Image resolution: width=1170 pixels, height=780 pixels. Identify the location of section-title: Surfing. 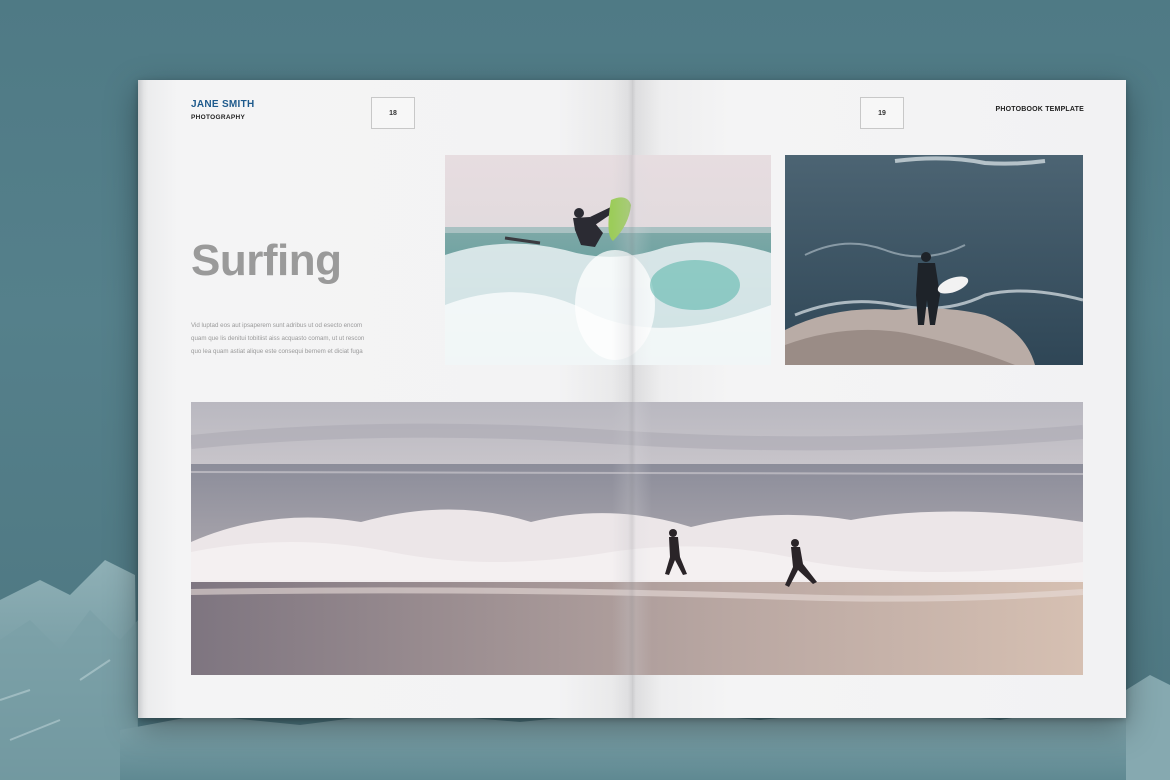
(266, 260).